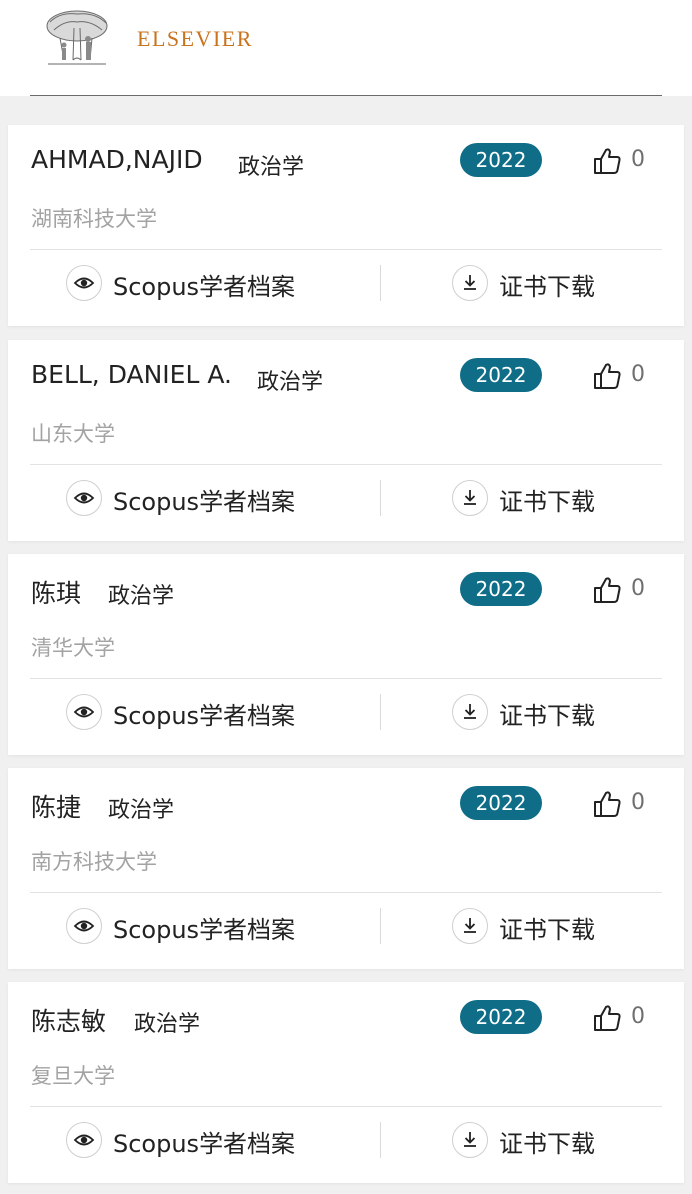  Describe the element at coordinates (73, 434) in the screenshot. I see `scholar-university: 山东大学` at that location.